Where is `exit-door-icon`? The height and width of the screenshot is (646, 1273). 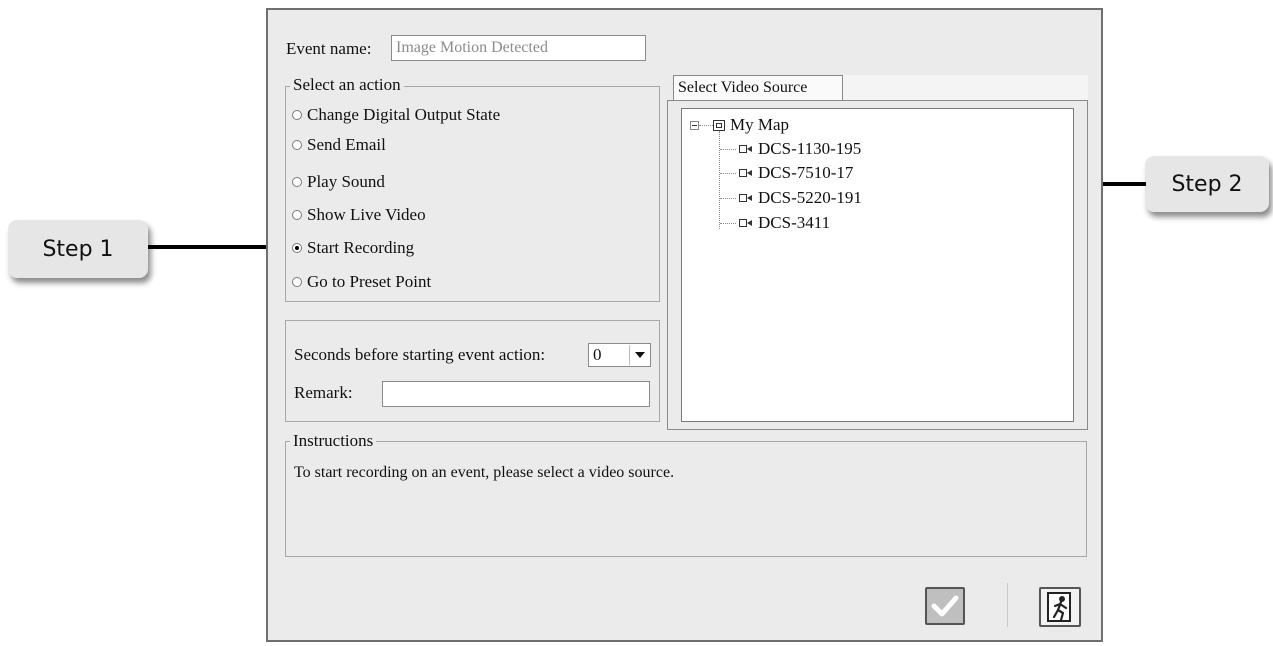 exit-door-icon is located at coordinates (1059, 607).